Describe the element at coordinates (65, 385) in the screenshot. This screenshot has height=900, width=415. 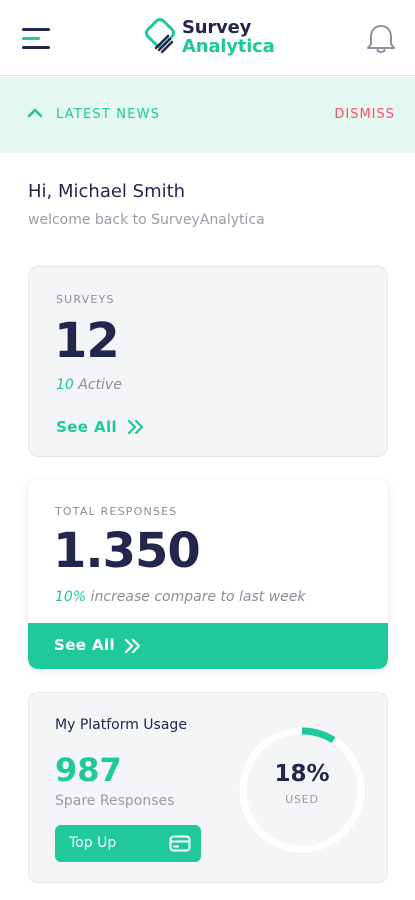
I see `surveys-active-count: 10` at that location.